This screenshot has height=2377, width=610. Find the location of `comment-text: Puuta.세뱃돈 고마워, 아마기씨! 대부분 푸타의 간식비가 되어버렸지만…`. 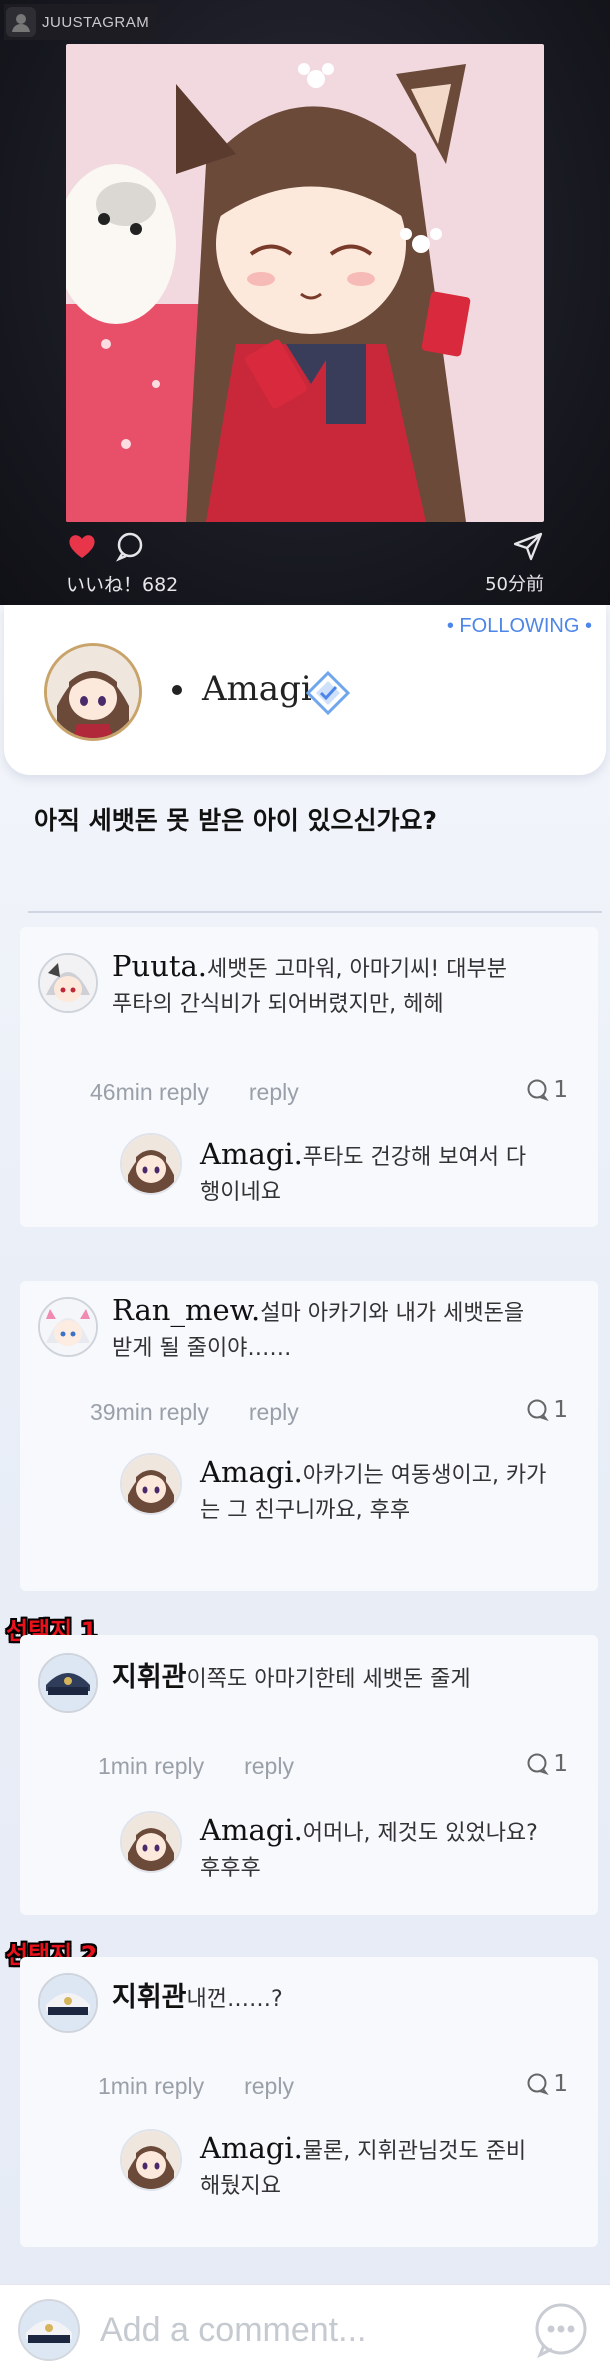

comment-text: Puuta.세뱃돈 고마워, 아마기씨! 대부분 푸타의 간식비가 되어버렸지만… is located at coordinates (347, 985).